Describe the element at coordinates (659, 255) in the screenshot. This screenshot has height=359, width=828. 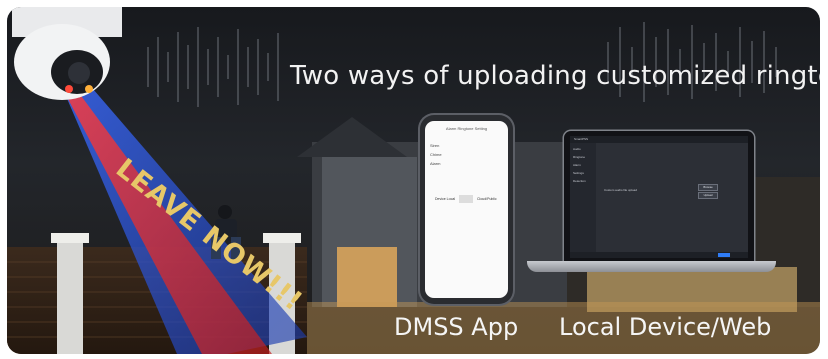
I see `laptop-statusbar` at that location.